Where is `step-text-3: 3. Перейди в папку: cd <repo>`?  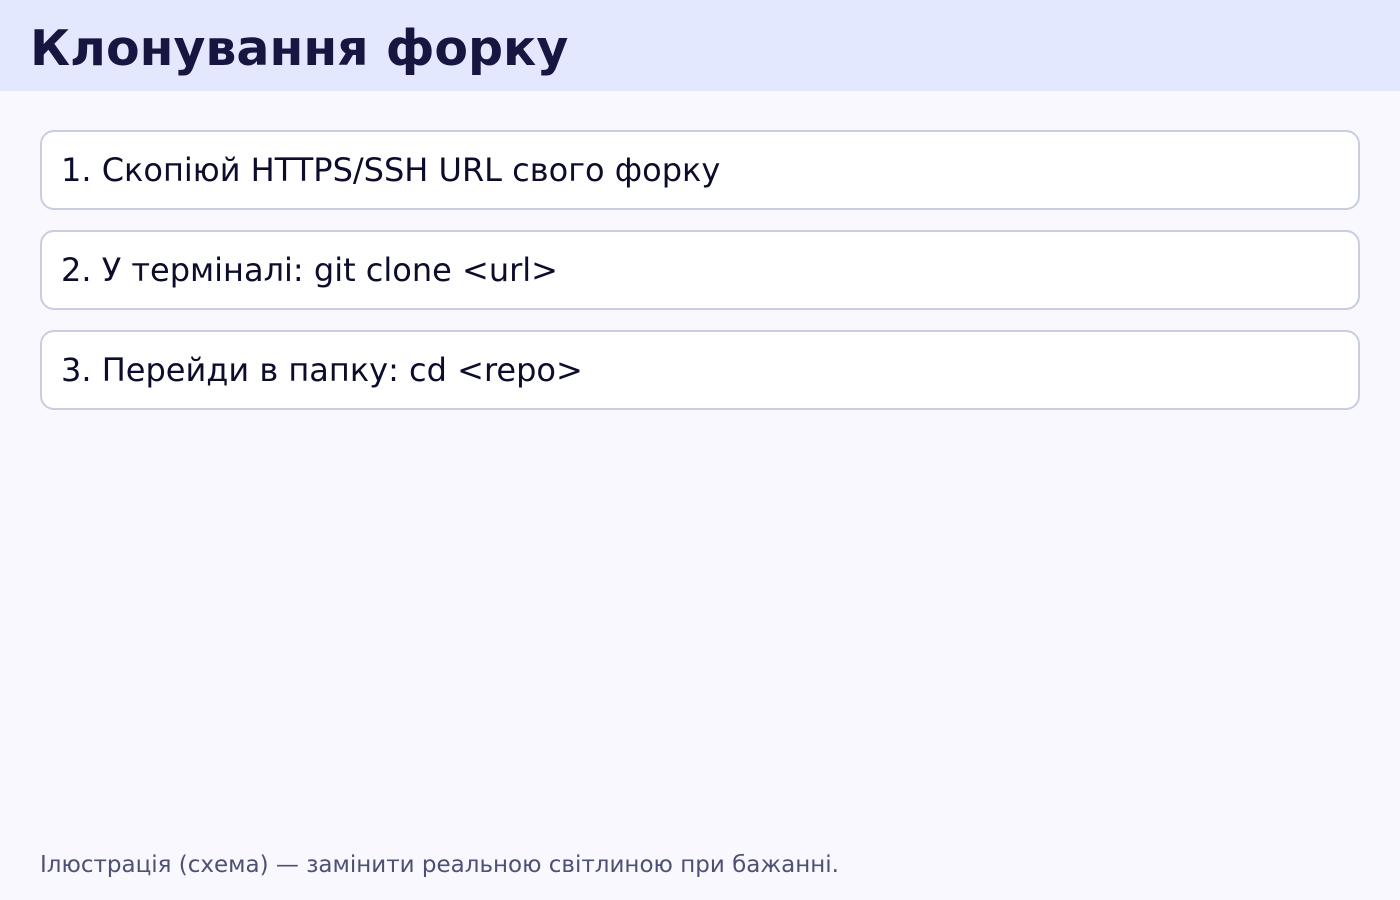
step-text-3: 3. Перейди в папку: cd <repo> is located at coordinates (322, 370).